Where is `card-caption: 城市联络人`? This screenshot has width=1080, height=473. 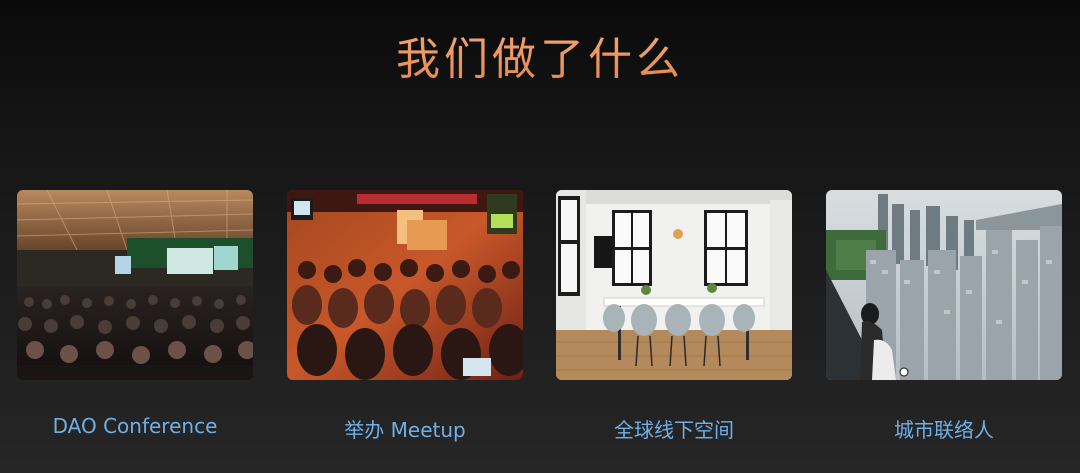
card-caption: 城市联络人 is located at coordinates (943, 428).